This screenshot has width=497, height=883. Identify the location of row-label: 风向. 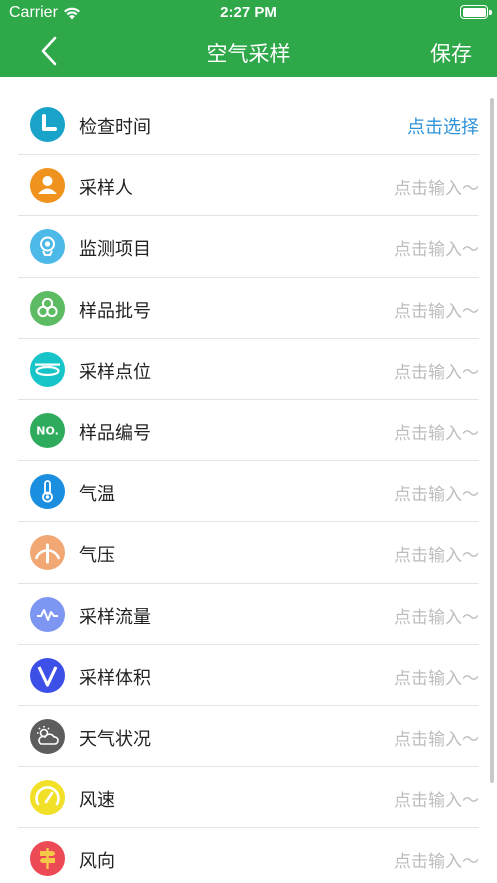
(97, 862).